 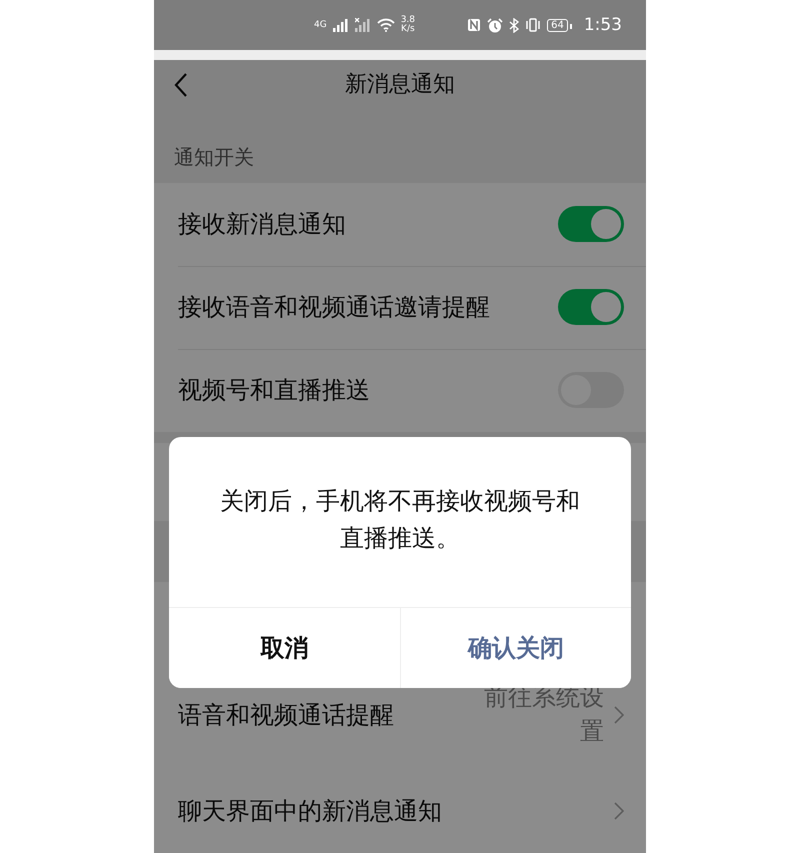 What do you see at coordinates (408, 29) in the screenshot?
I see `speed-unit: K/s` at bounding box center [408, 29].